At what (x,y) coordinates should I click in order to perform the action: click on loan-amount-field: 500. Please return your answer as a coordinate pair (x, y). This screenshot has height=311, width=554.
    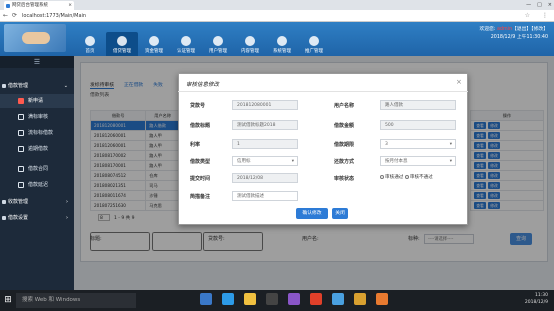
    Looking at the image, I should click on (418, 125).